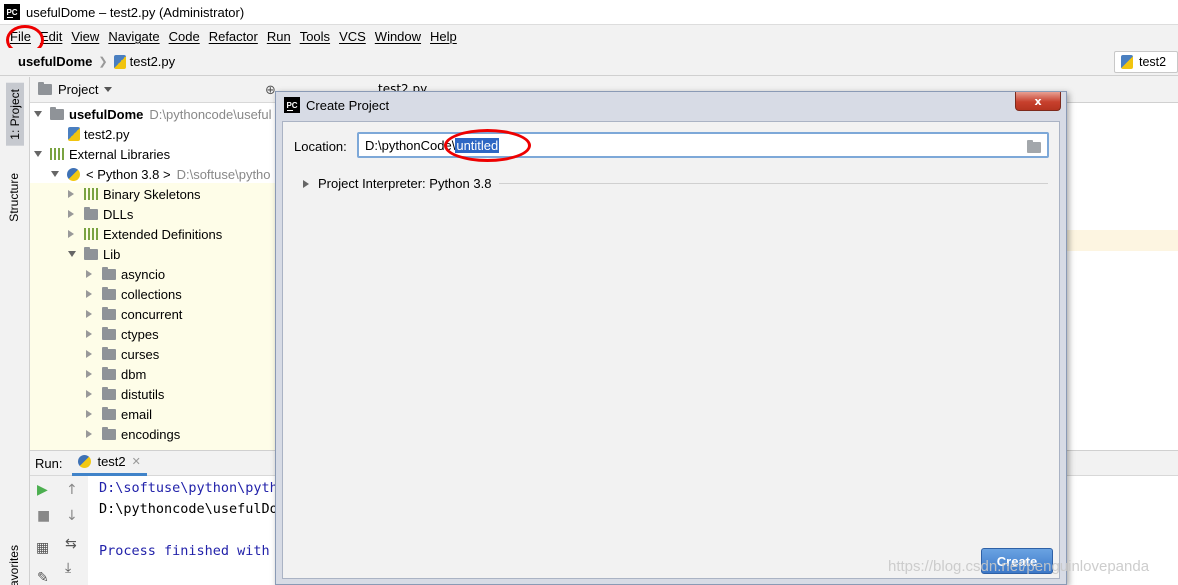  What do you see at coordinates (68, 568) in the screenshot?
I see `scroll-to-end-icon: ⤓` at bounding box center [68, 568].